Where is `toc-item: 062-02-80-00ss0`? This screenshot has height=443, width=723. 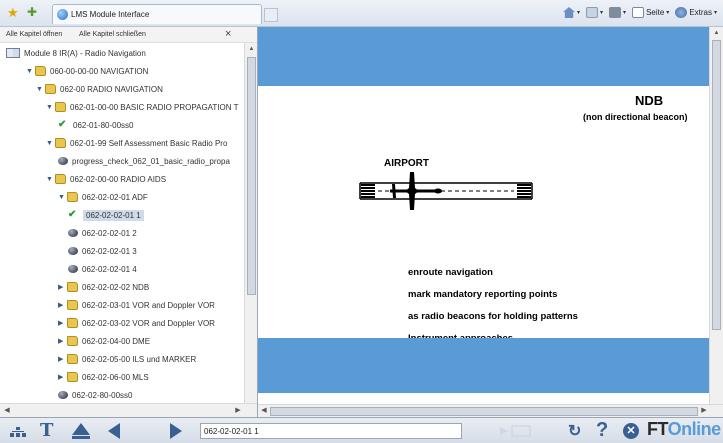
toc-item: 062-02-80-00ss0 is located at coordinates (95, 395).